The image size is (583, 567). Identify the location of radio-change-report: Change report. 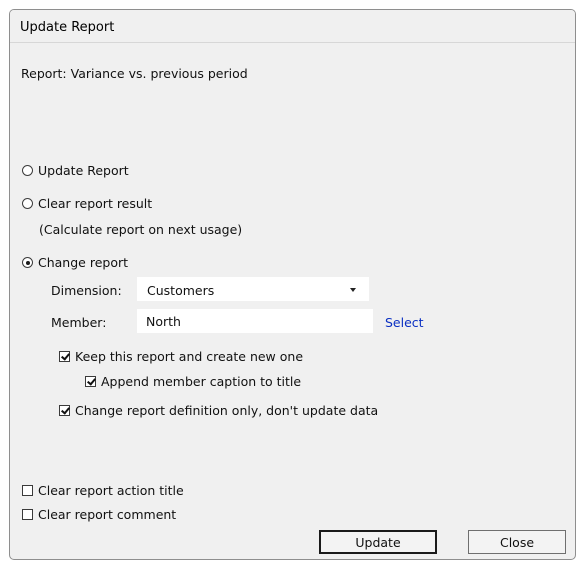
(75, 262).